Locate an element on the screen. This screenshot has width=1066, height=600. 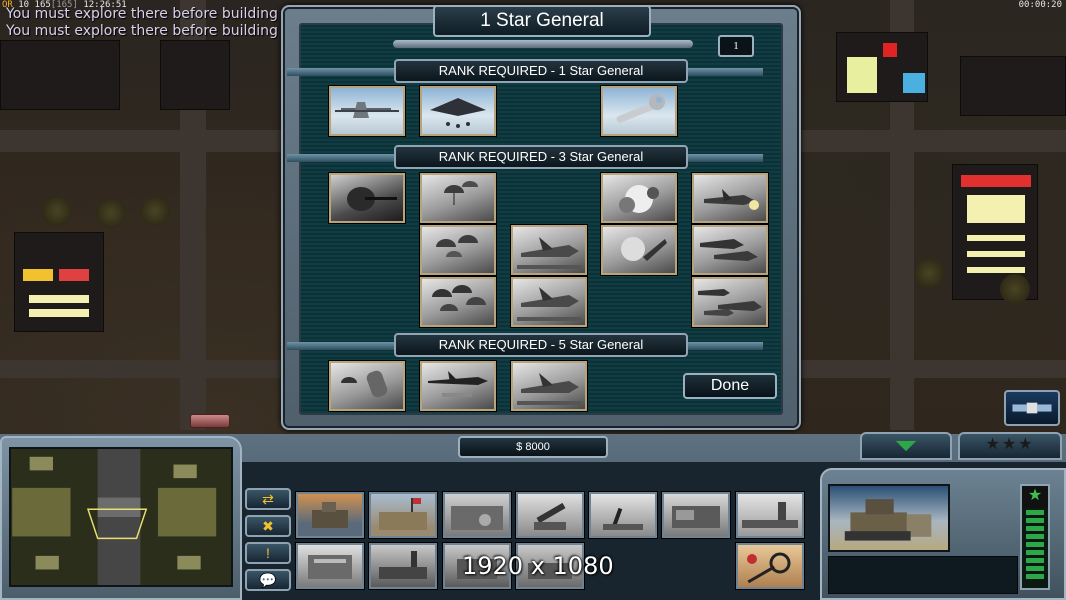
alert-button: ! is located at coordinates (268, 553).